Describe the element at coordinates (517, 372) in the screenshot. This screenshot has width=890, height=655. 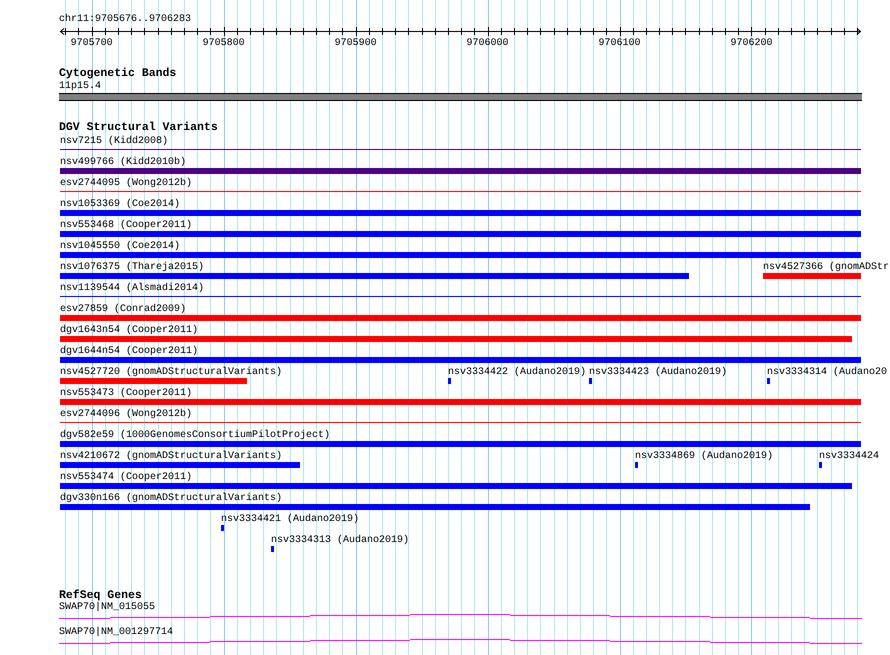
I see `variant-label: nsv3334422 (Audano2019)` at that location.